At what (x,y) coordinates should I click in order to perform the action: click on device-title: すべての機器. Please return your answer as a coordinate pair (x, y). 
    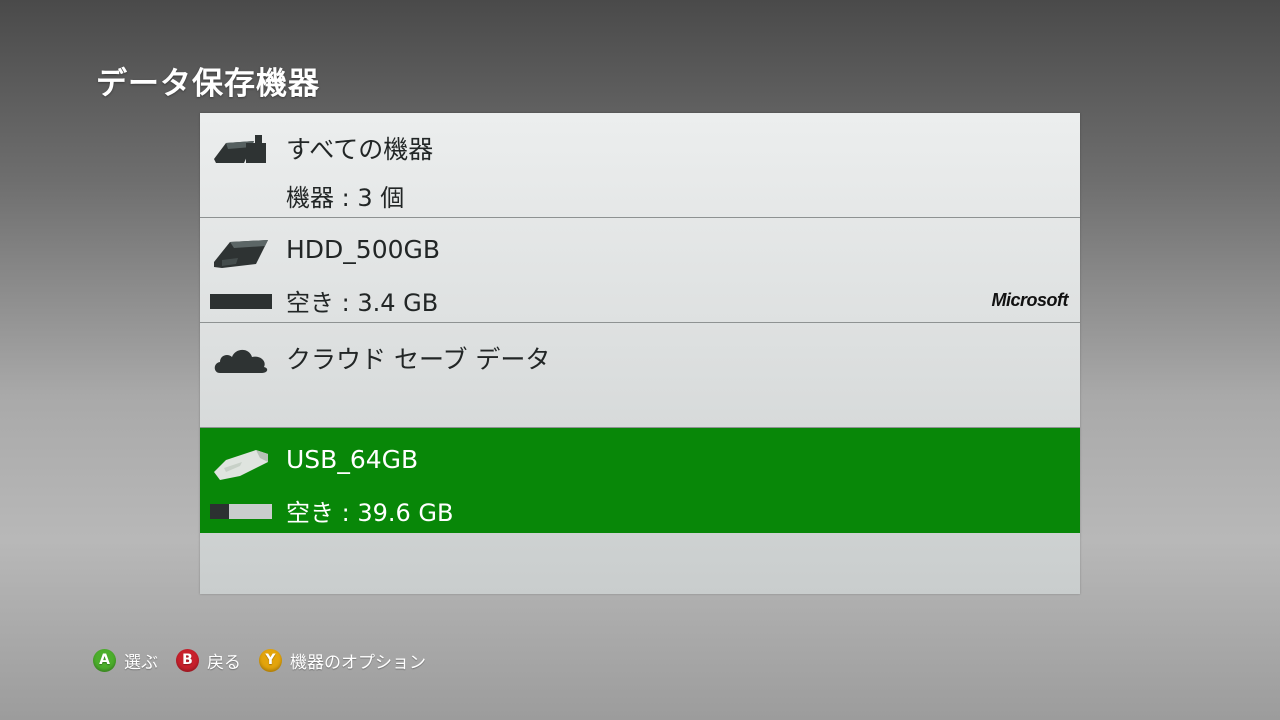
    Looking at the image, I should click on (360, 149).